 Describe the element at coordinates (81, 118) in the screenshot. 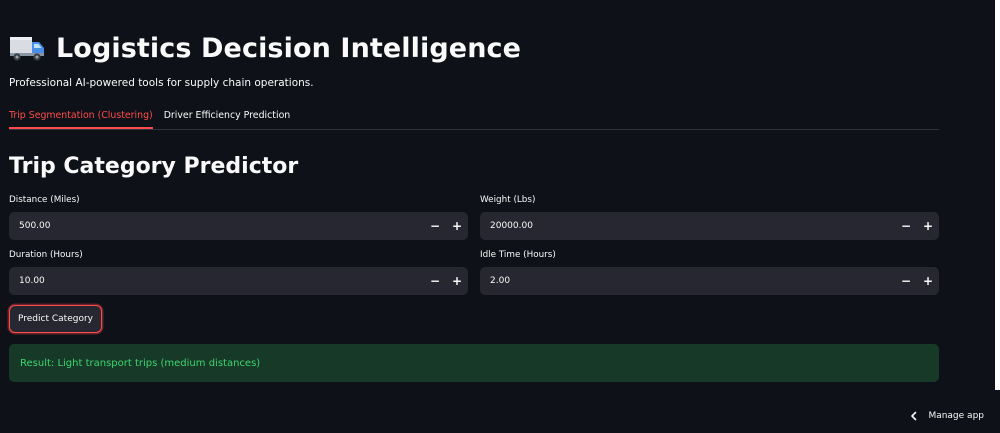

I see `tab-trip-segmentation: Trip Segmentation (Clustering)` at that location.